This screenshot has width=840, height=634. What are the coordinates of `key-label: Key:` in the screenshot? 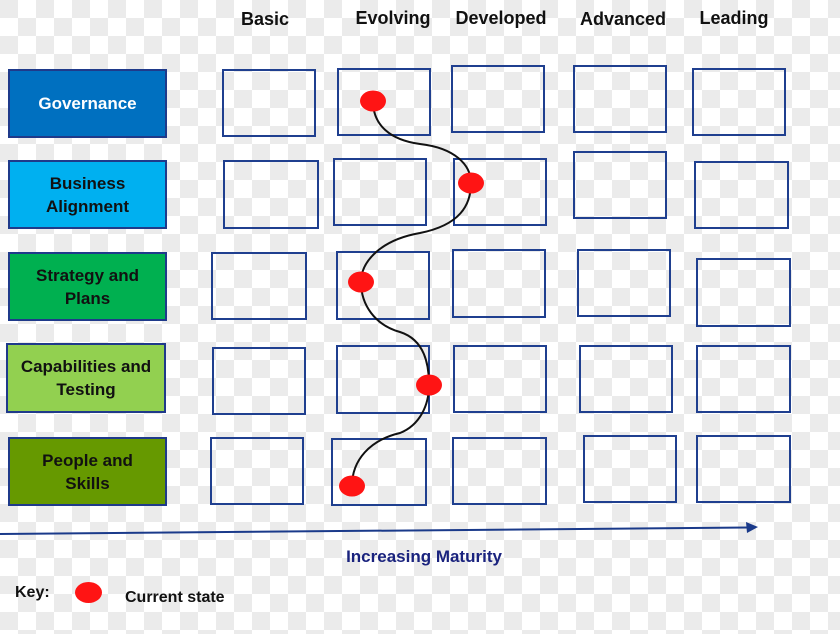 It's located at (32, 592).